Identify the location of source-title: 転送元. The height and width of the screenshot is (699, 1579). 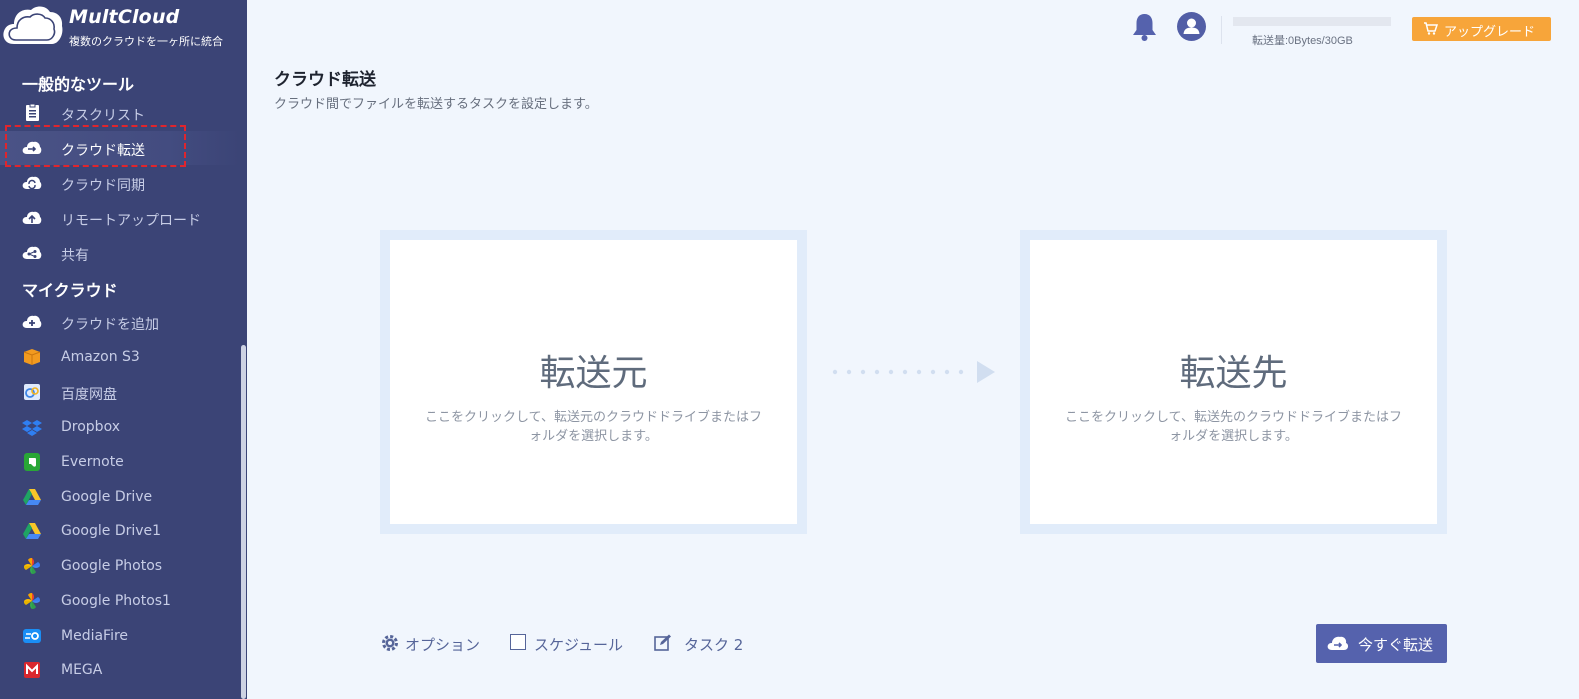
(593, 373).